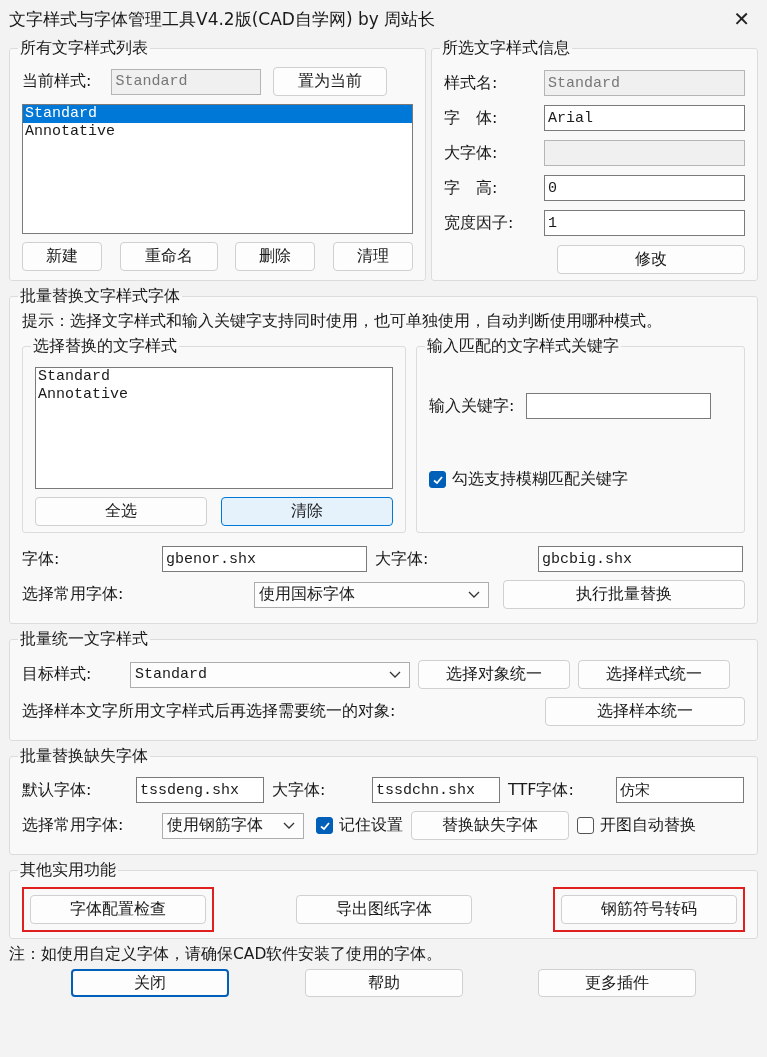 The height and width of the screenshot is (1057, 767). What do you see at coordinates (62, 256) in the screenshot?
I see `action-button: 新建` at bounding box center [62, 256].